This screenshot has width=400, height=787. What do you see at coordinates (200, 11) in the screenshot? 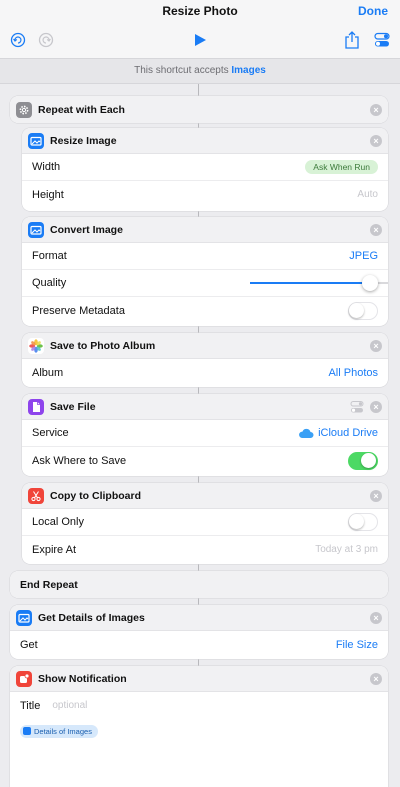
I see `nav-title: Resize Photo` at bounding box center [200, 11].